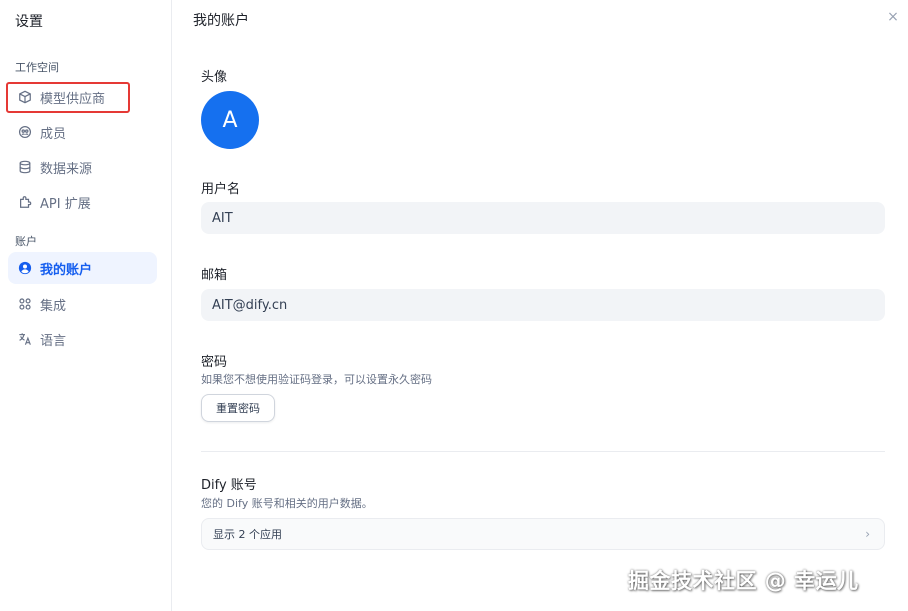 The image size is (908, 611). Describe the element at coordinates (37, 67) in the screenshot. I see `workspace-group-label: 工作空间` at that location.